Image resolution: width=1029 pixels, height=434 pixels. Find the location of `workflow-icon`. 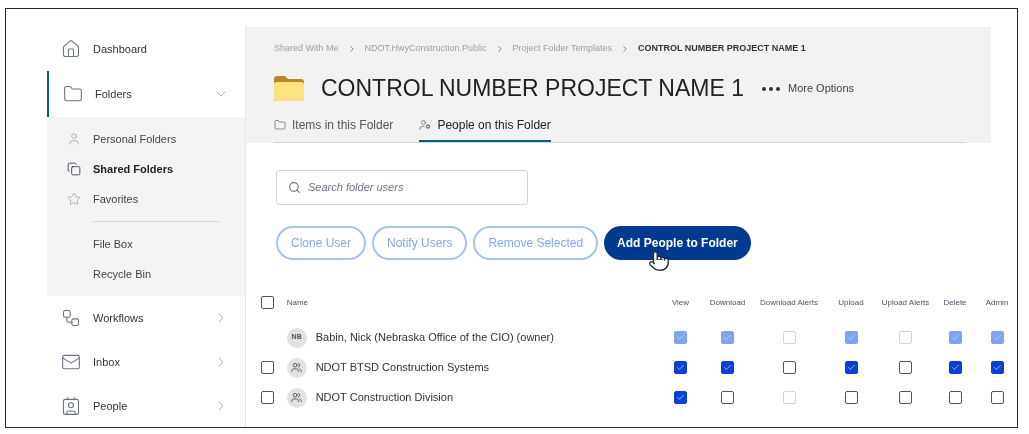

workflow-icon is located at coordinates (71, 318).